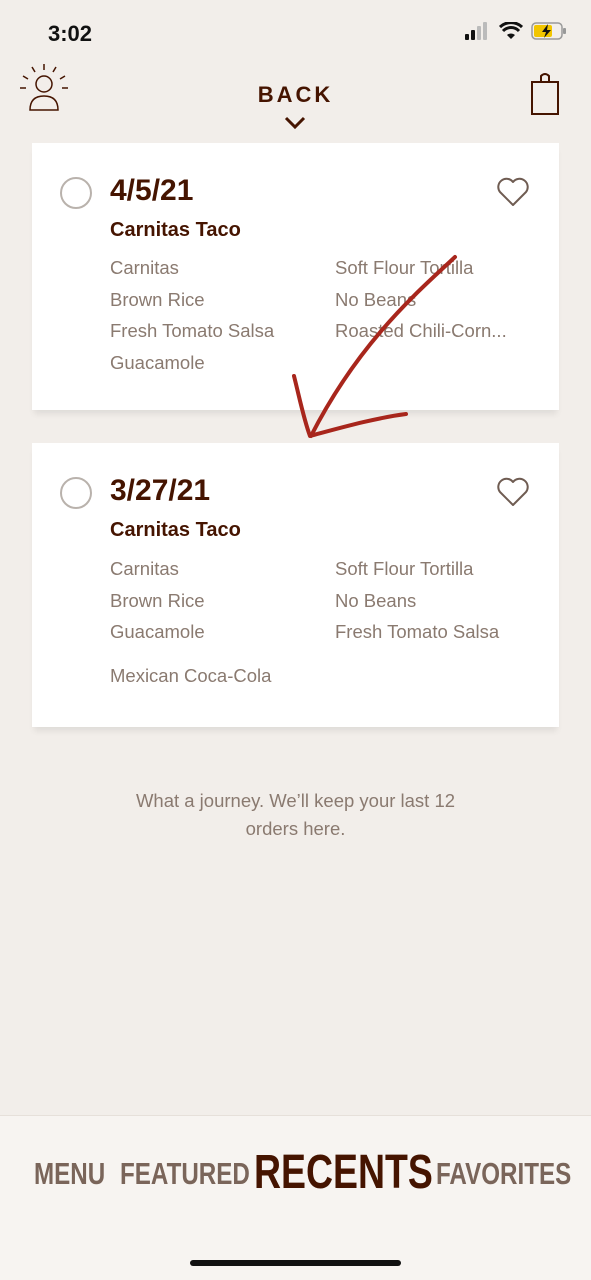 The image size is (591, 1280). I want to click on status-time: 3:02, so click(70, 33).